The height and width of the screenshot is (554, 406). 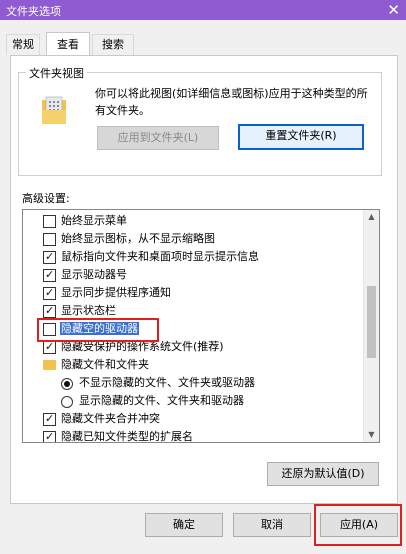 I want to click on advanced-settings-label: 高级设置:, so click(x=46, y=198).